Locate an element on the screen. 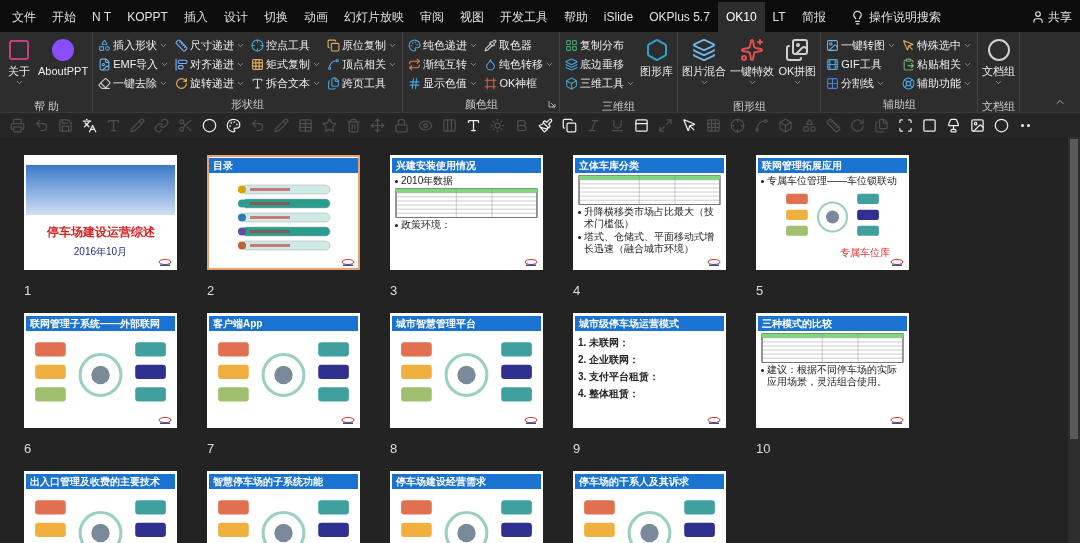 The height and width of the screenshot is (543, 1080). slide-thumbnail: 兴建安装使用情况 2010年数据 政策环境： is located at coordinates (466, 212).